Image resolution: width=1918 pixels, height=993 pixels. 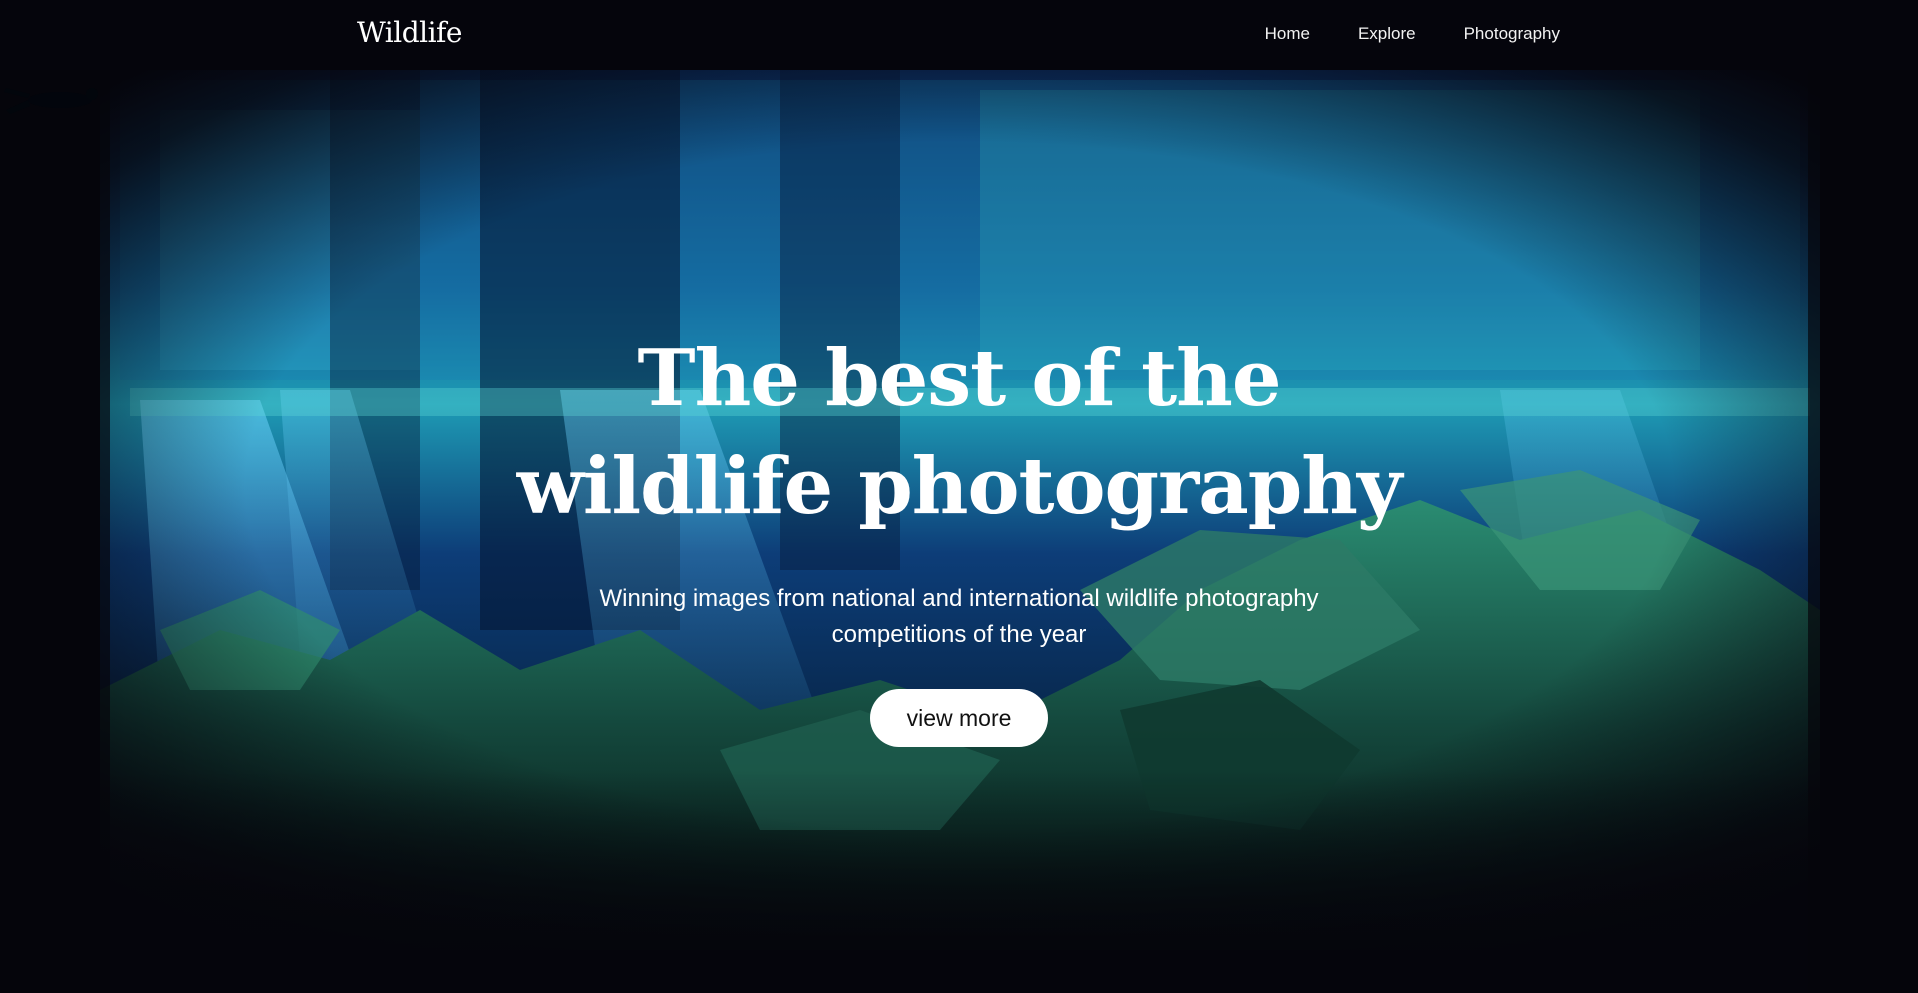 I want to click on nav-link-explore: Explore, so click(x=1387, y=34).